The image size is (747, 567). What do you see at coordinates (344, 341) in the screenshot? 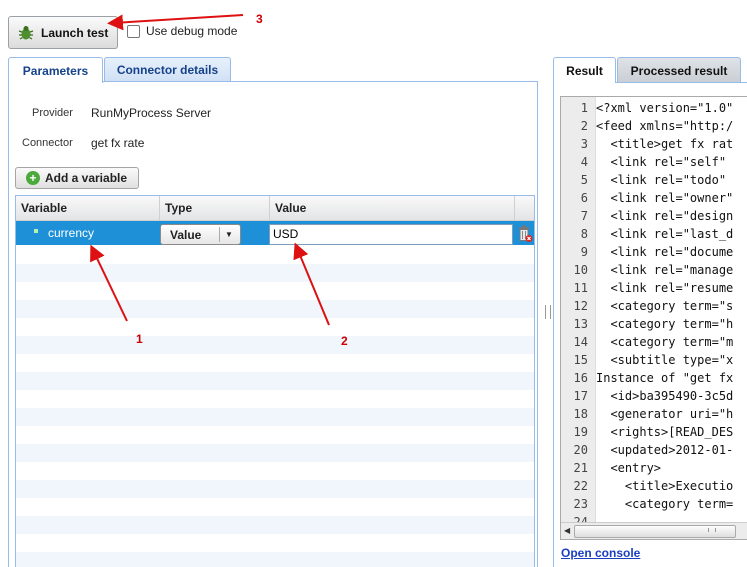
I see `annotation-number-2: 2` at bounding box center [344, 341].